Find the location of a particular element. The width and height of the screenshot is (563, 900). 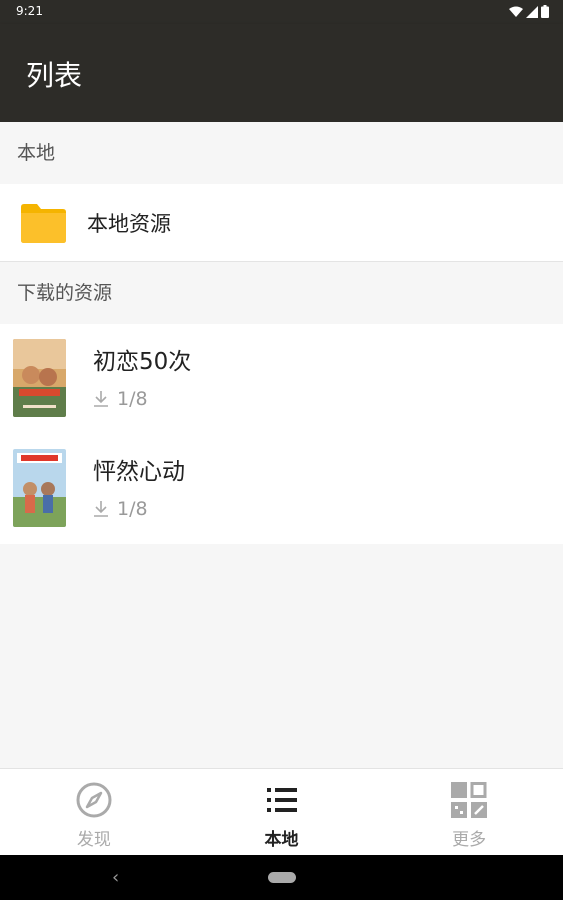

download-title: 怦然心动 is located at coordinates (139, 472).